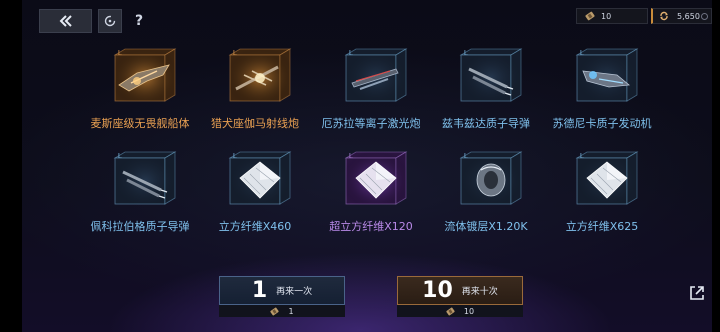 The width and height of the screenshot is (720, 332). I want to click on coin-count: 5,650, so click(688, 16).